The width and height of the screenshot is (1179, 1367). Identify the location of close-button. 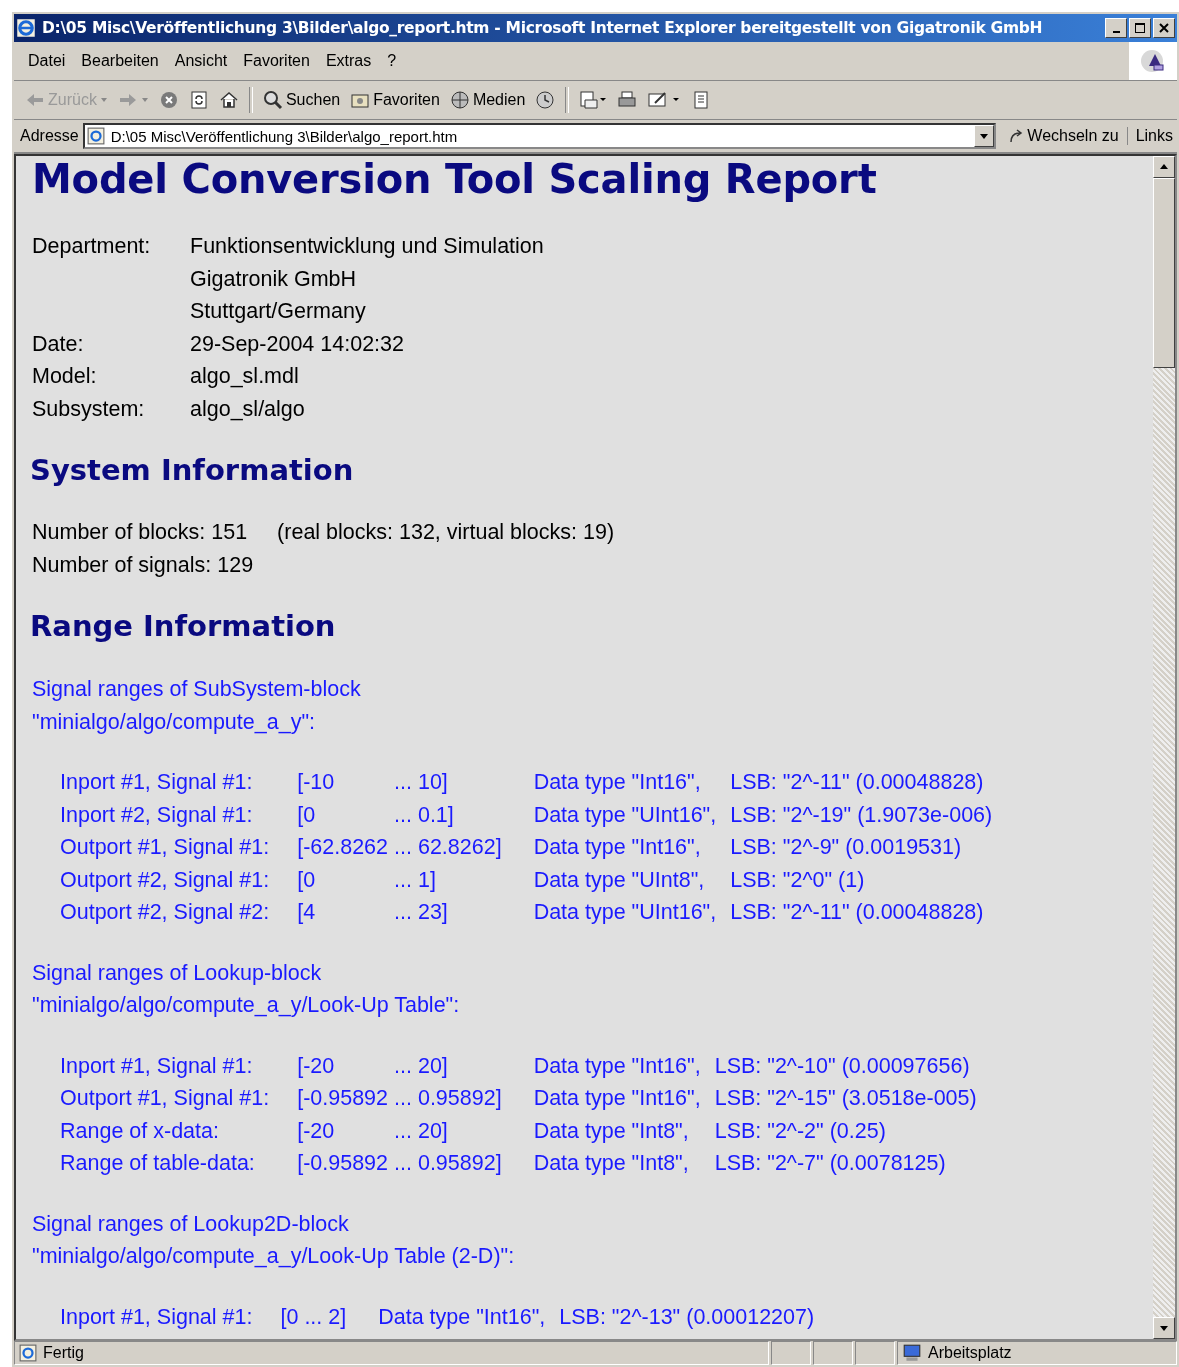
(1164, 28).